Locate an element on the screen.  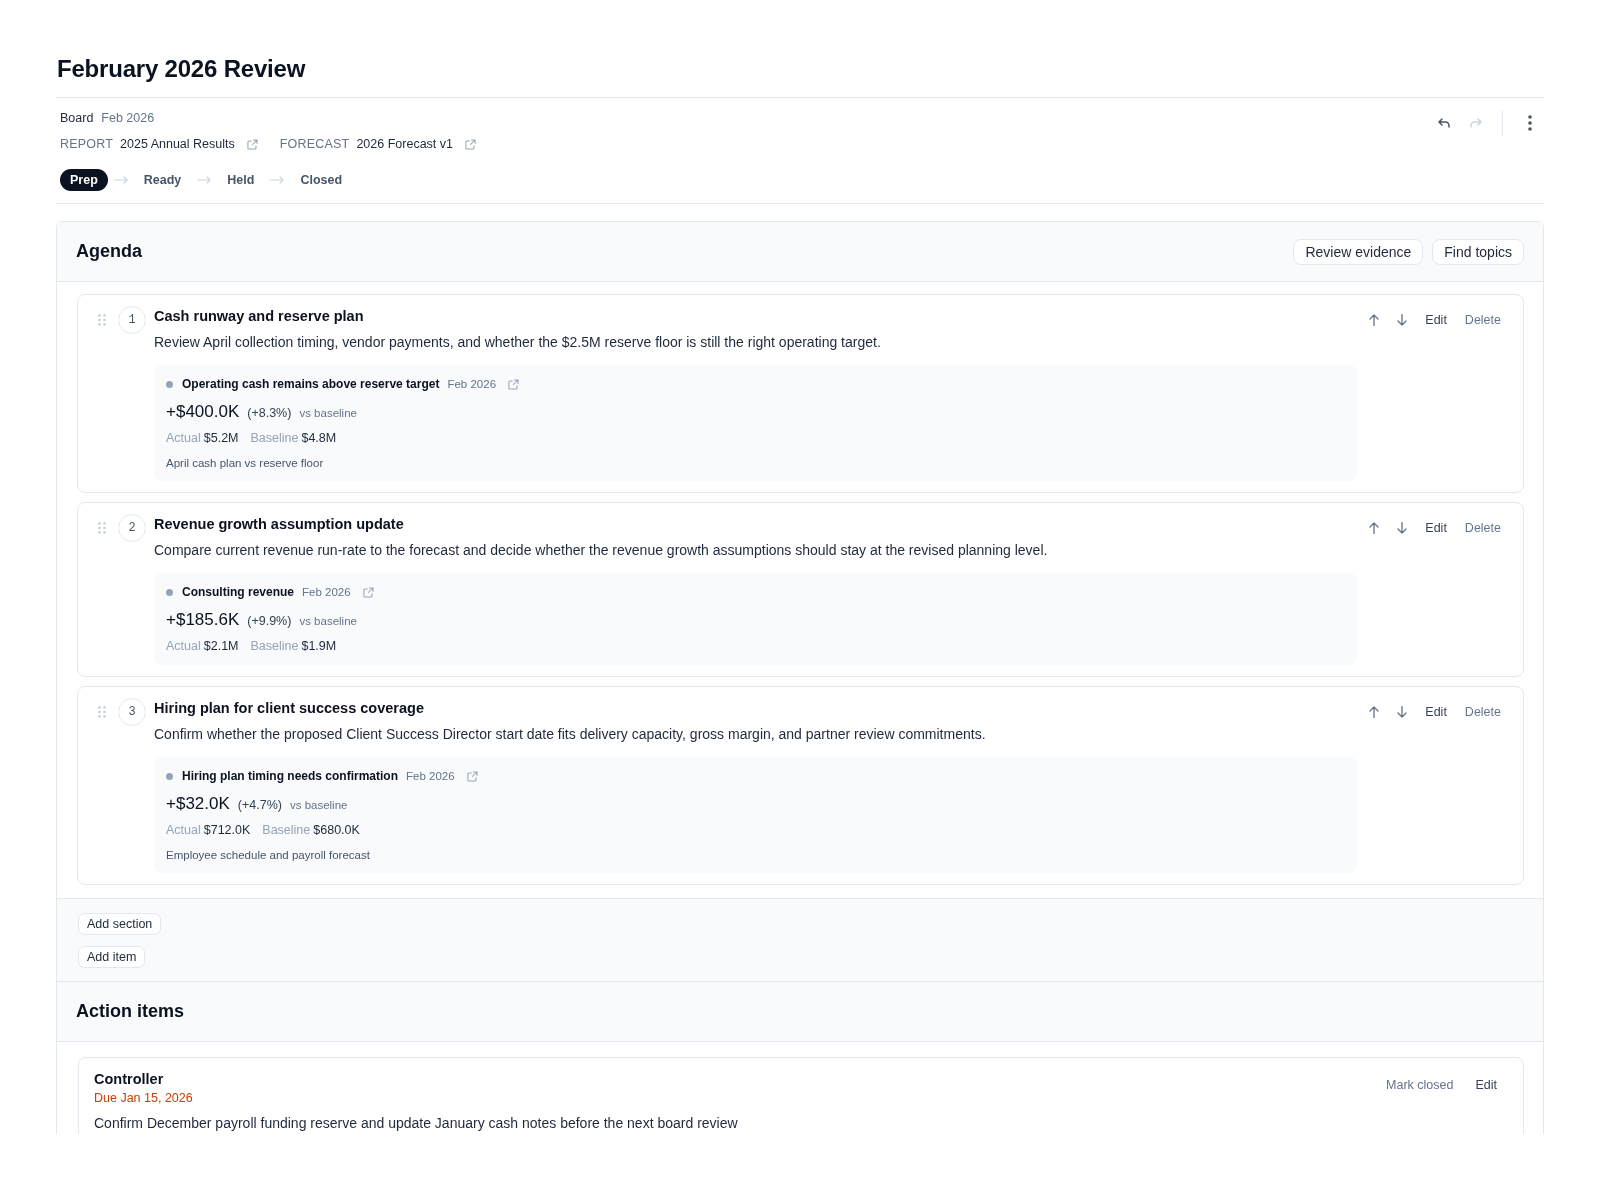
link-value: 2025 Annual Results is located at coordinates (177, 144).